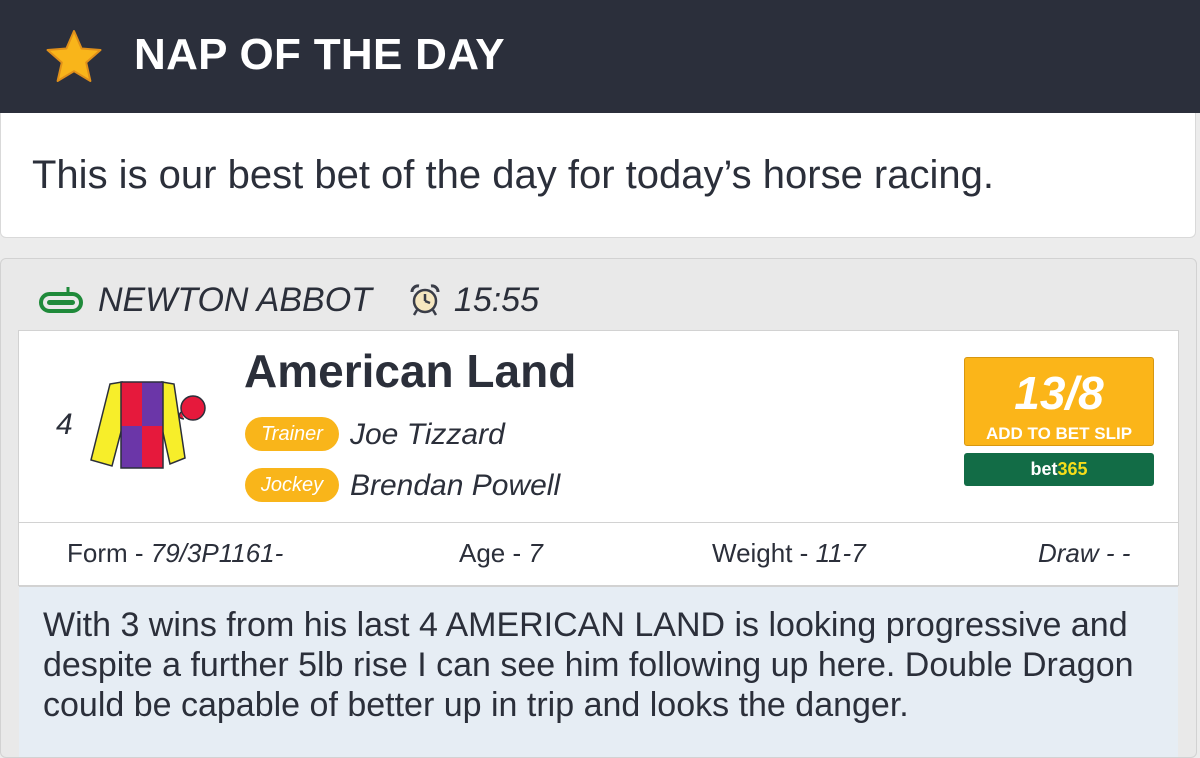  What do you see at coordinates (764, 553) in the screenshot?
I see `weight-label: Weight -` at bounding box center [764, 553].